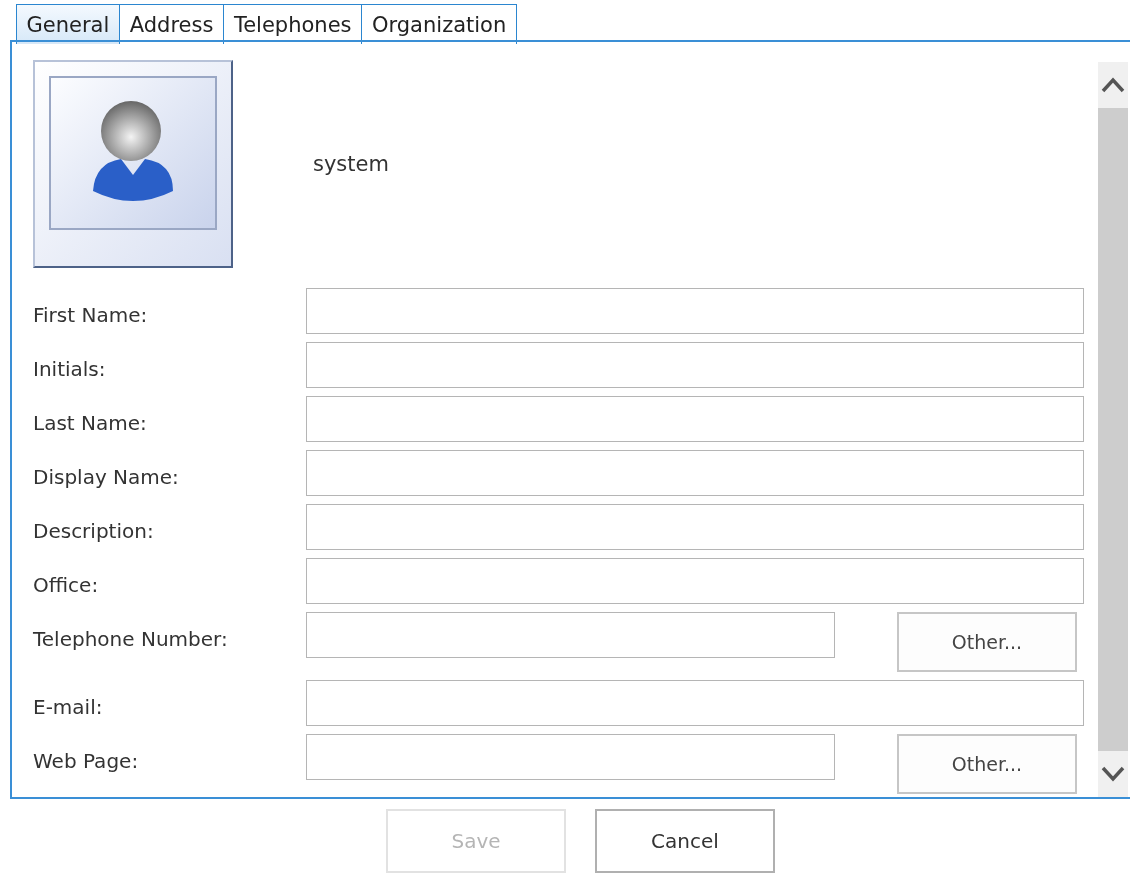 The height and width of the screenshot is (873, 1130). Describe the element at coordinates (86, 761) in the screenshot. I see `field-label: Web Page:` at that location.